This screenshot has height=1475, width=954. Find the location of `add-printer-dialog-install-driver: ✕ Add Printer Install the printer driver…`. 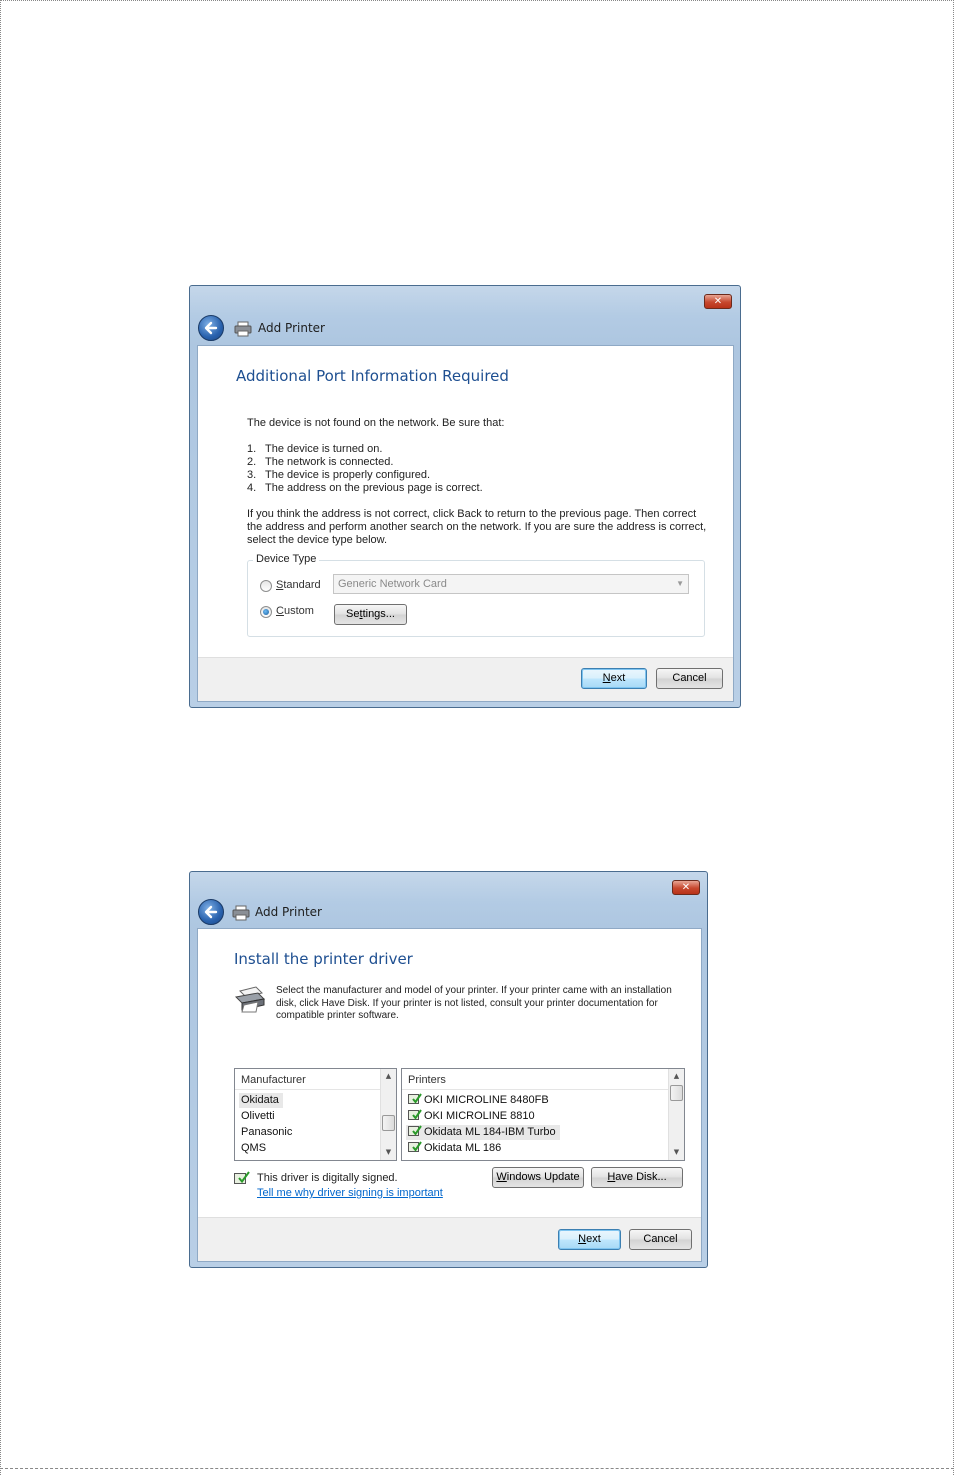

add-printer-dialog-install-driver: ✕ Add Printer Install the printer driver… is located at coordinates (448, 1069).